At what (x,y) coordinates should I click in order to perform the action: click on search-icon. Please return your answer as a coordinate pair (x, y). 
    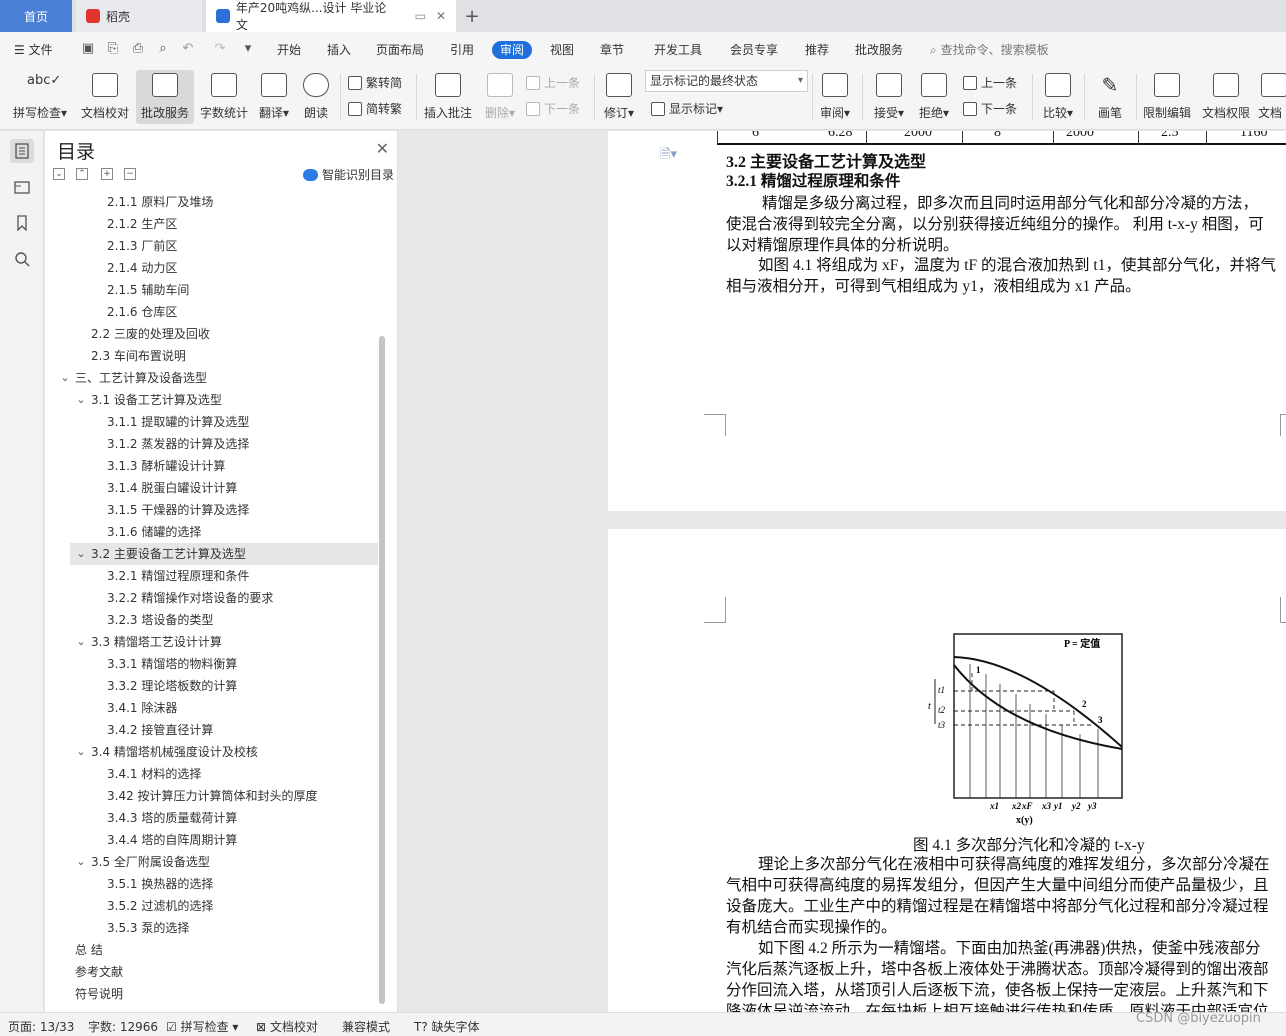
    Looking at the image, I should click on (22, 259).